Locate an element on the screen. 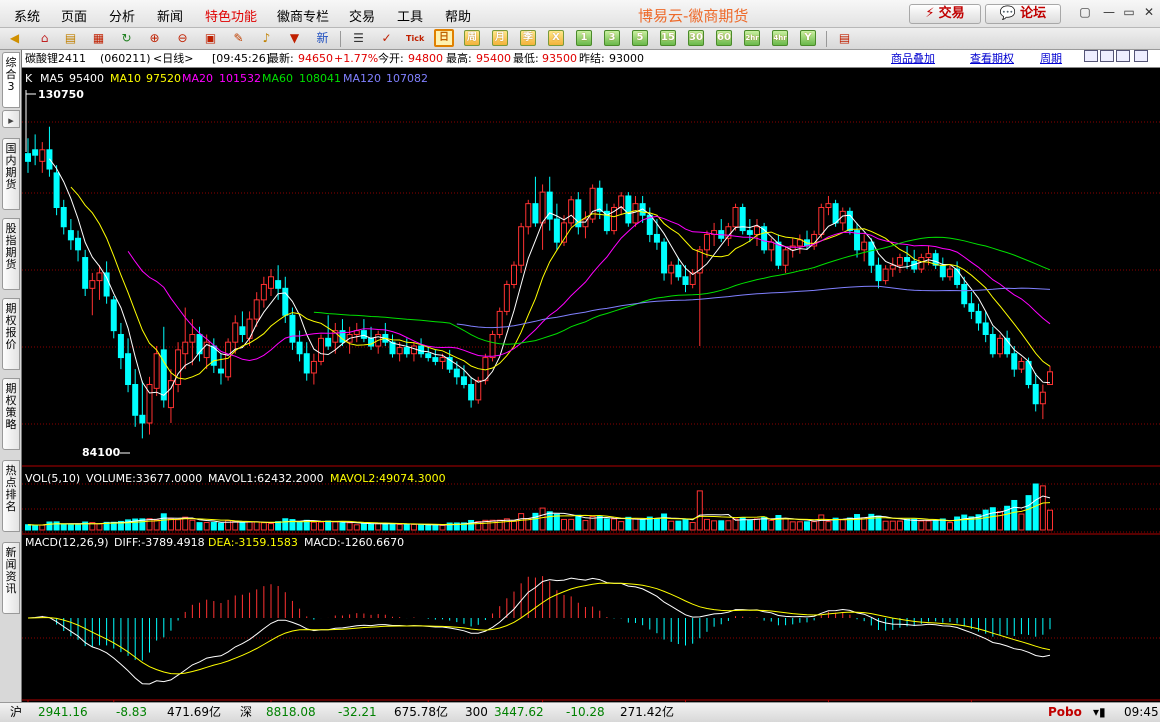 This screenshot has height=722, width=1160. menu-help: 帮助 is located at coordinates (458, 15).